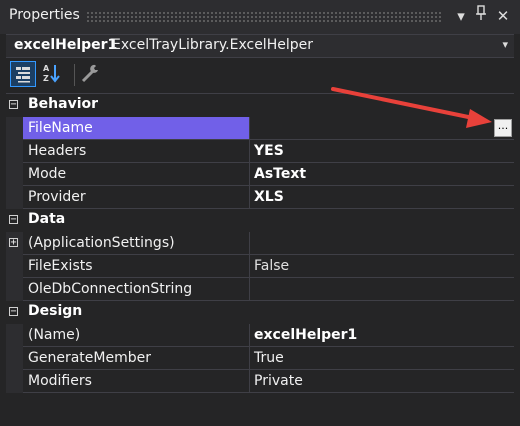 The width and height of the screenshot is (520, 426). What do you see at coordinates (503, 16) in the screenshot?
I see `close-icon: ✕` at bounding box center [503, 16].